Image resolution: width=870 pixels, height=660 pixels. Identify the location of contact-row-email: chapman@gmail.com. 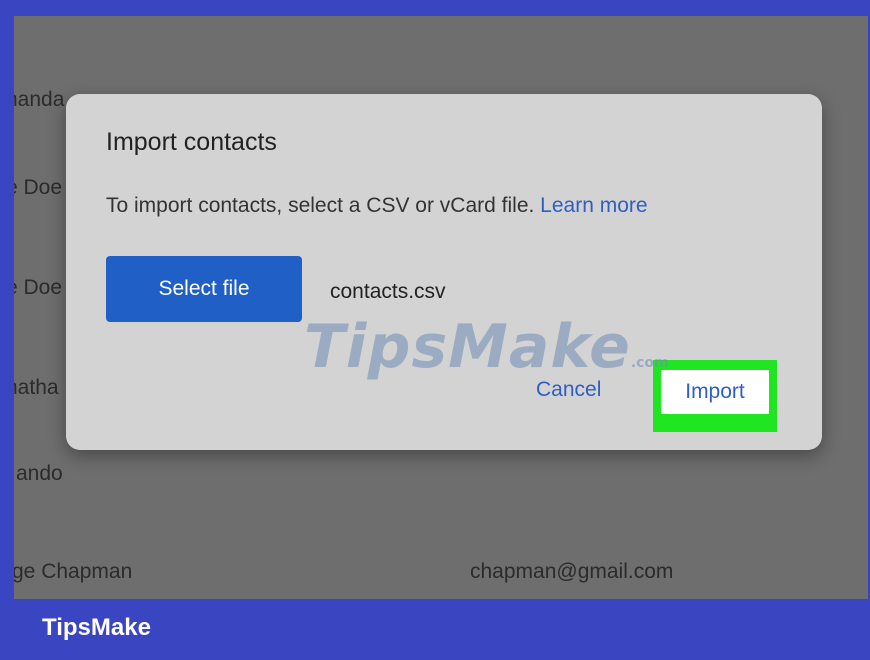
(572, 571).